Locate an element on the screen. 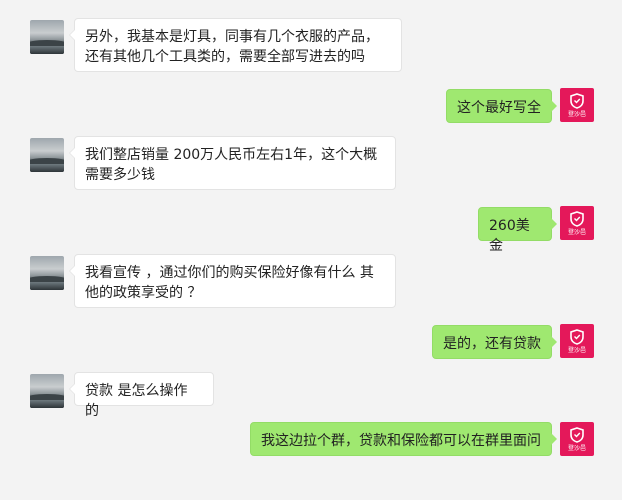 The width and height of the screenshot is (622, 500). message-bubble: 贷款 是怎么操作 的 is located at coordinates (141, 395).